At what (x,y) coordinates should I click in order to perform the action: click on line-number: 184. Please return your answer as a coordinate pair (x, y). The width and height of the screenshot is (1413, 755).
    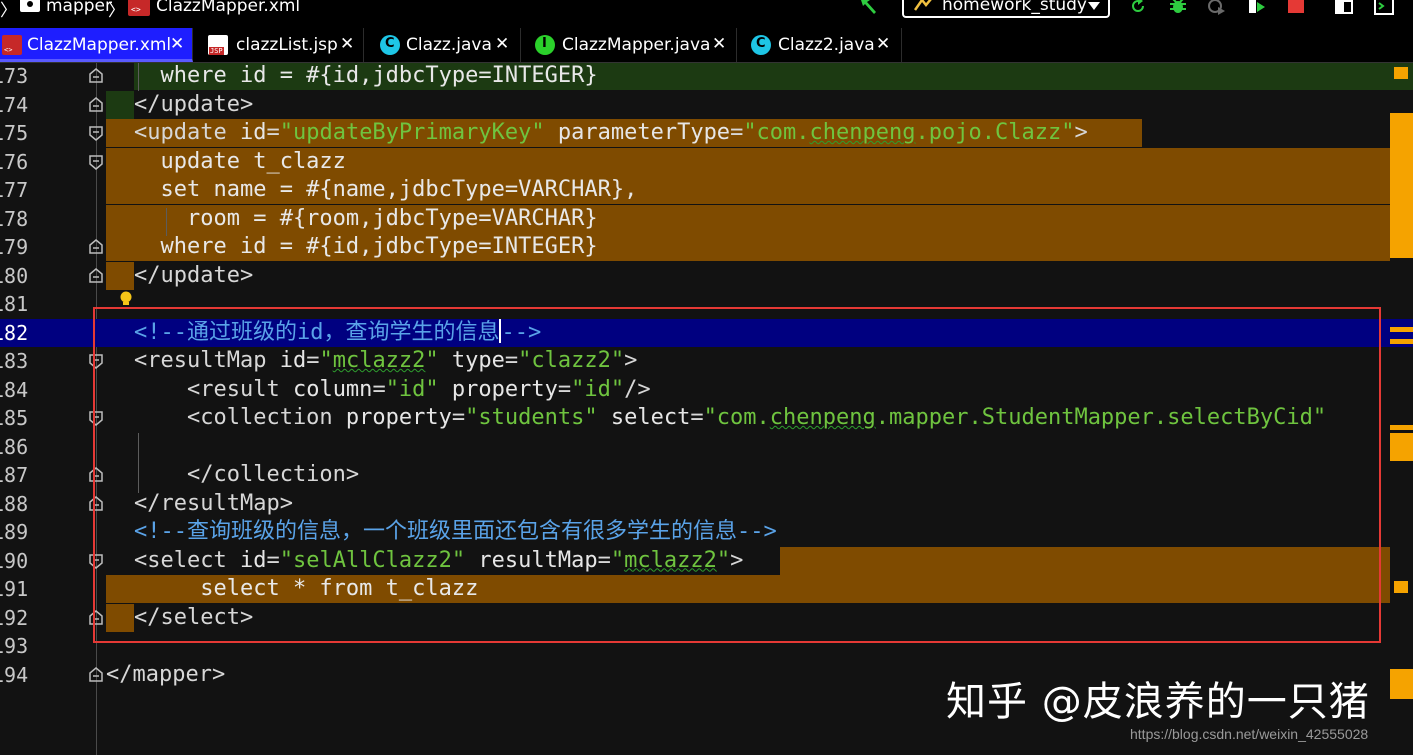
    Looking at the image, I should click on (20, 390).